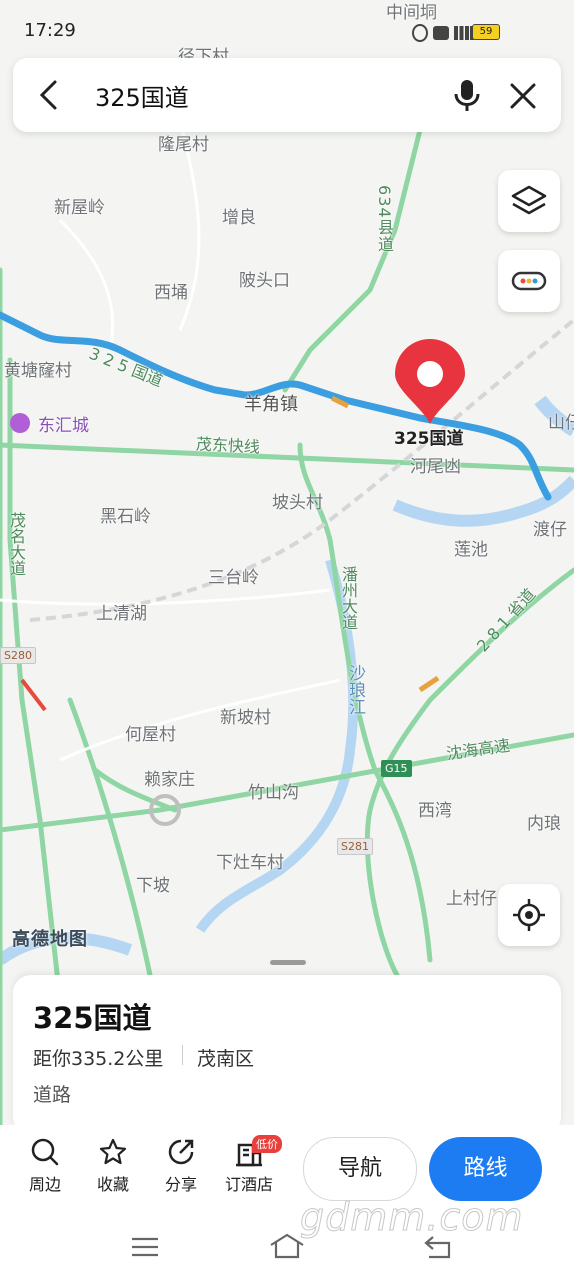  Describe the element at coordinates (113, 1166) in the screenshot. I see `favorite-button: 收藏` at that location.